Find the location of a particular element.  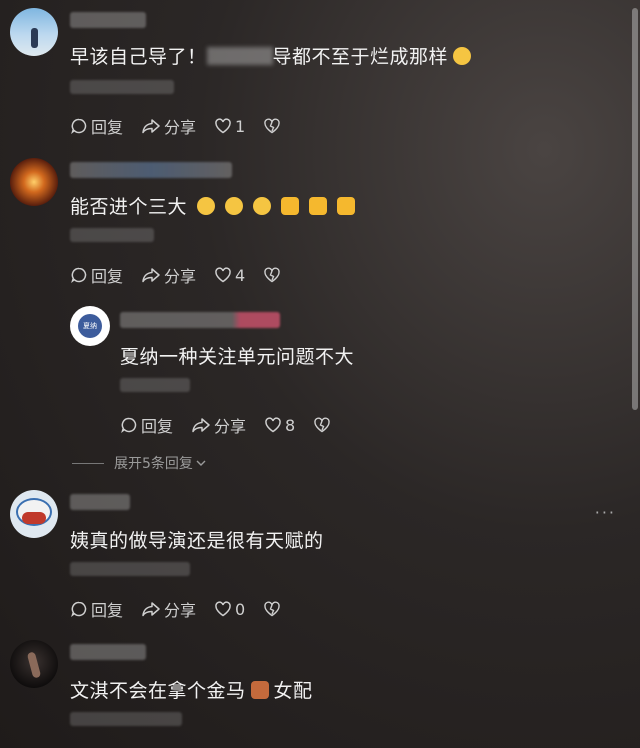

comment-text: 能否进个三大 is located at coordinates (215, 205).